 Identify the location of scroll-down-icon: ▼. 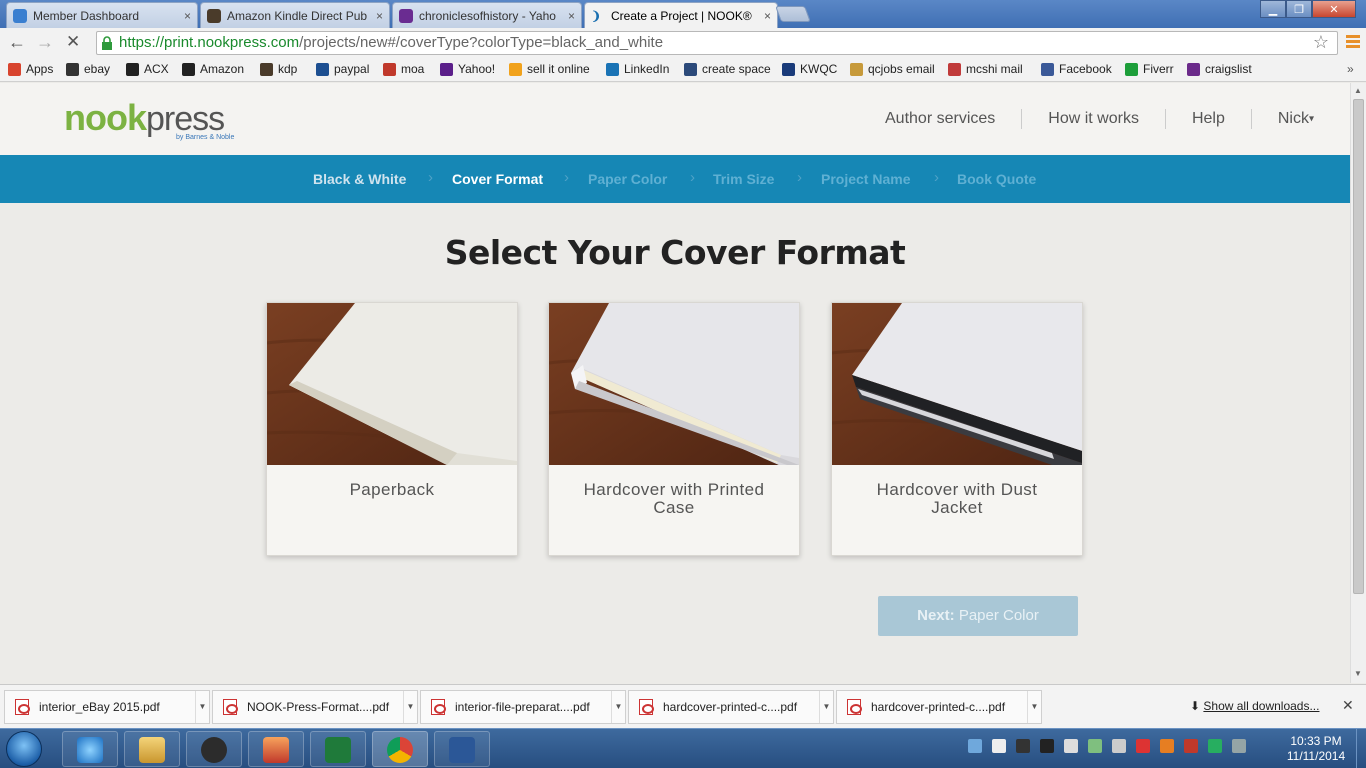
(1358, 673).